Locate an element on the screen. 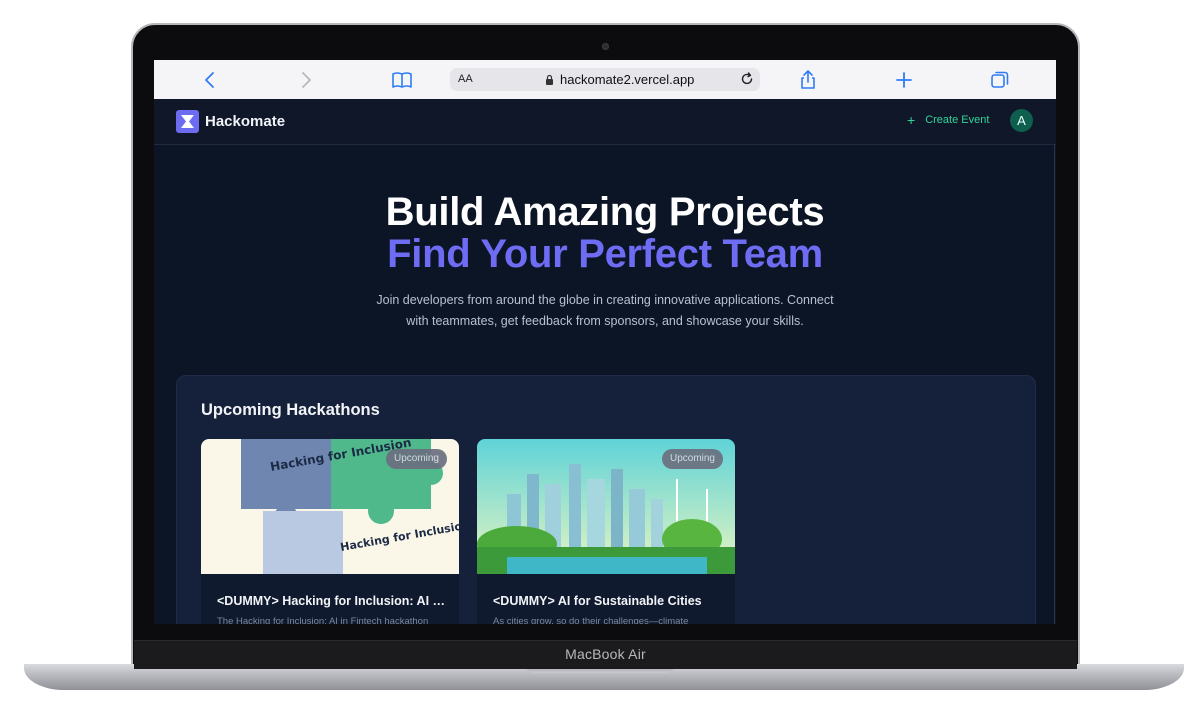 Image resolution: width=1200 pixels, height=703 pixels. laptop-chin: MacBook Air is located at coordinates (605, 654).